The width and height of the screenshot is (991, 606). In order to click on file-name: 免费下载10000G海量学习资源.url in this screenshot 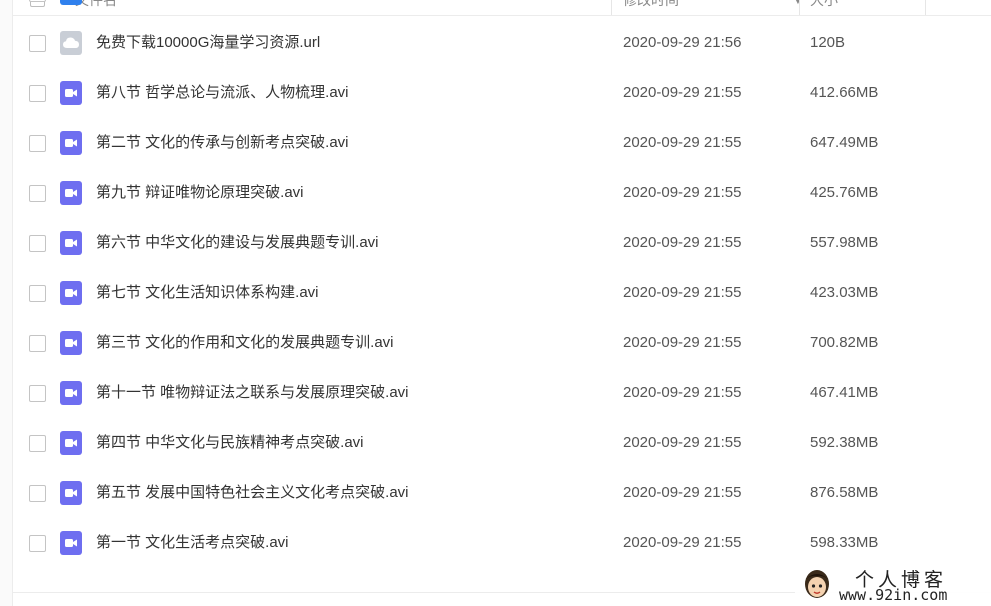, I will do `click(208, 43)`.